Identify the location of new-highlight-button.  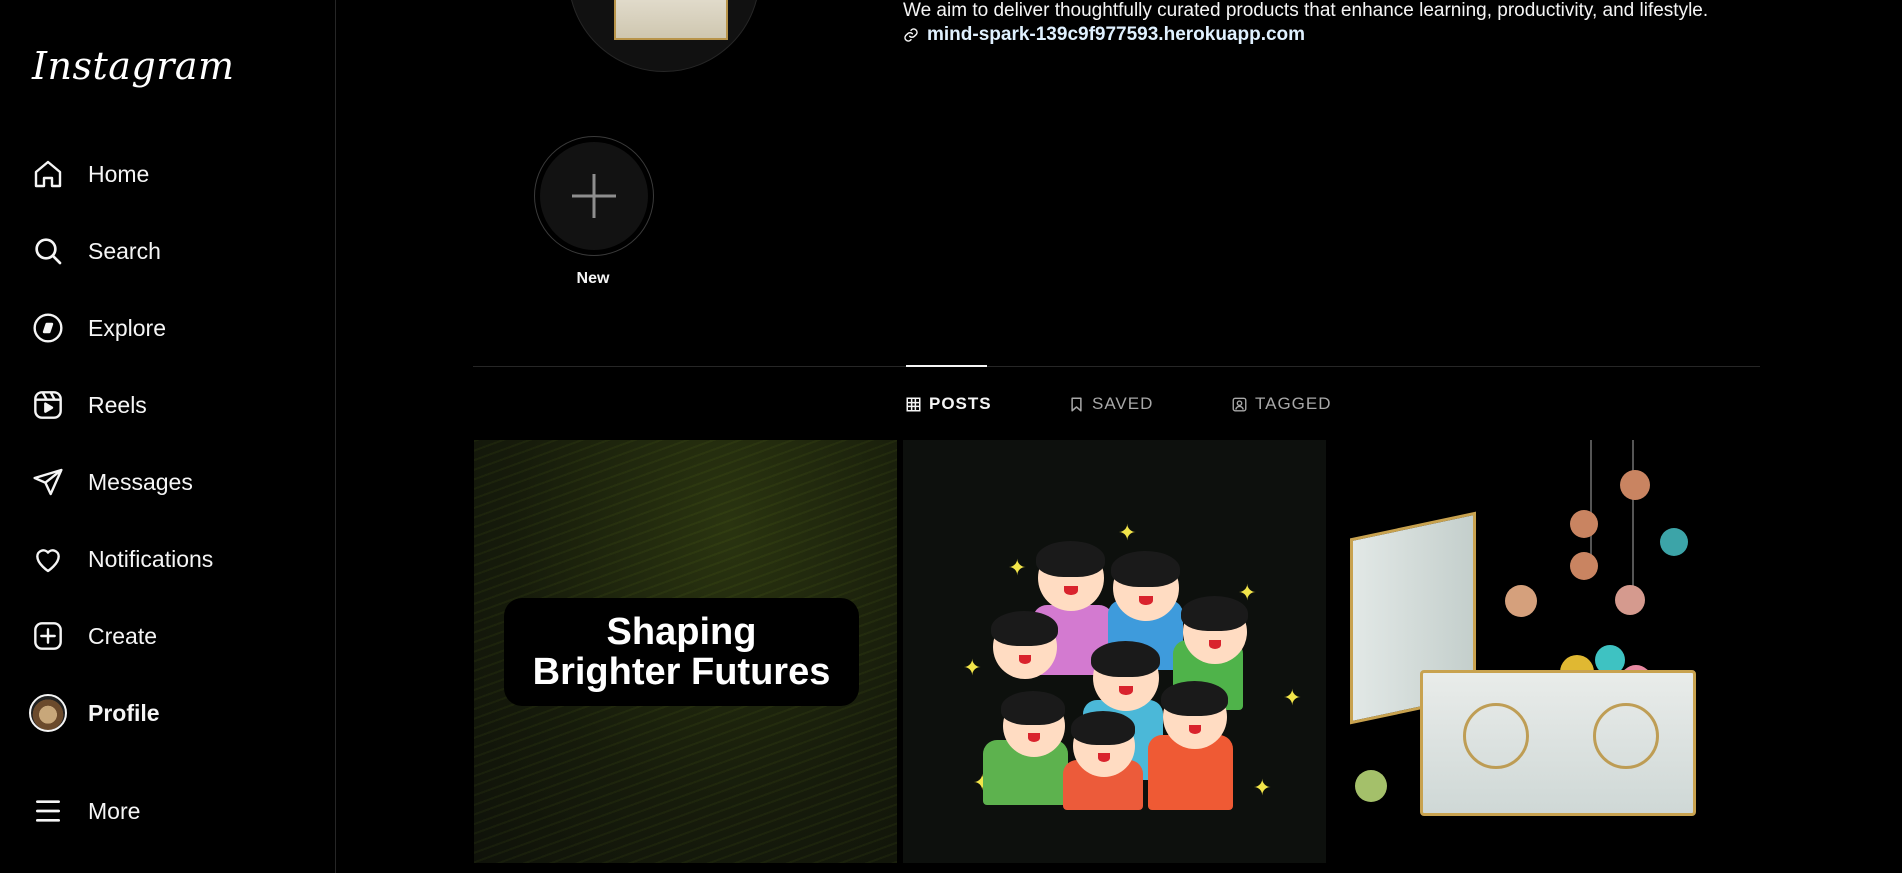
(594, 196).